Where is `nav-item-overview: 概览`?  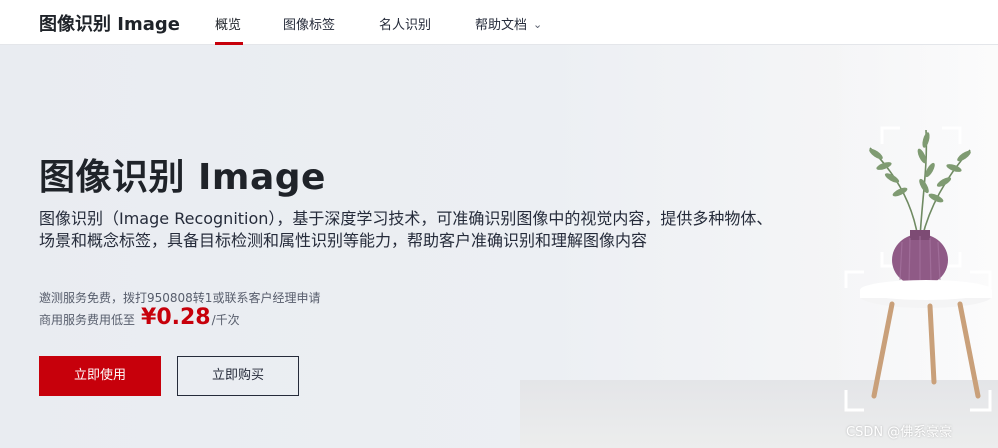 nav-item-overview: 概览 is located at coordinates (228, 23).